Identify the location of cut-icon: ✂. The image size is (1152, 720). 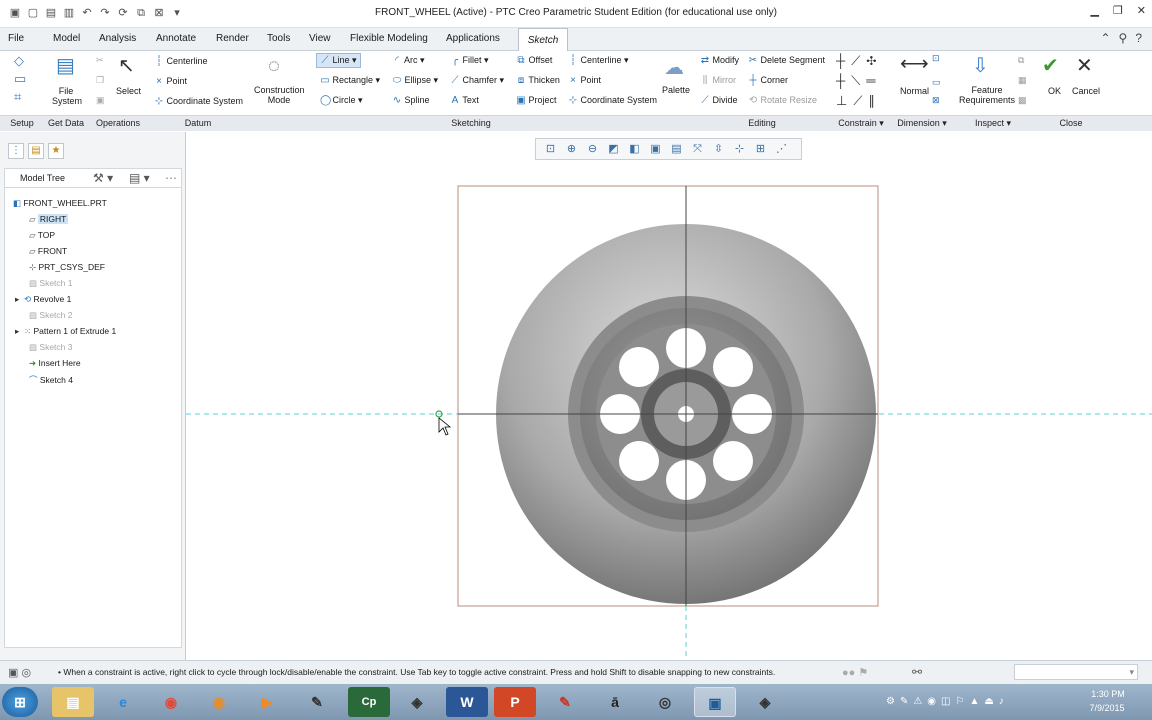
(100, 60).